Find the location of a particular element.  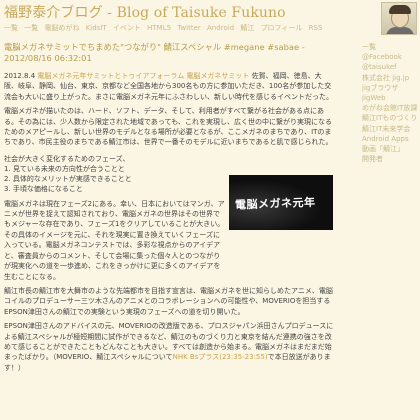

nav-item-sabae: 鯖江 is located at coordinates (247, 28).